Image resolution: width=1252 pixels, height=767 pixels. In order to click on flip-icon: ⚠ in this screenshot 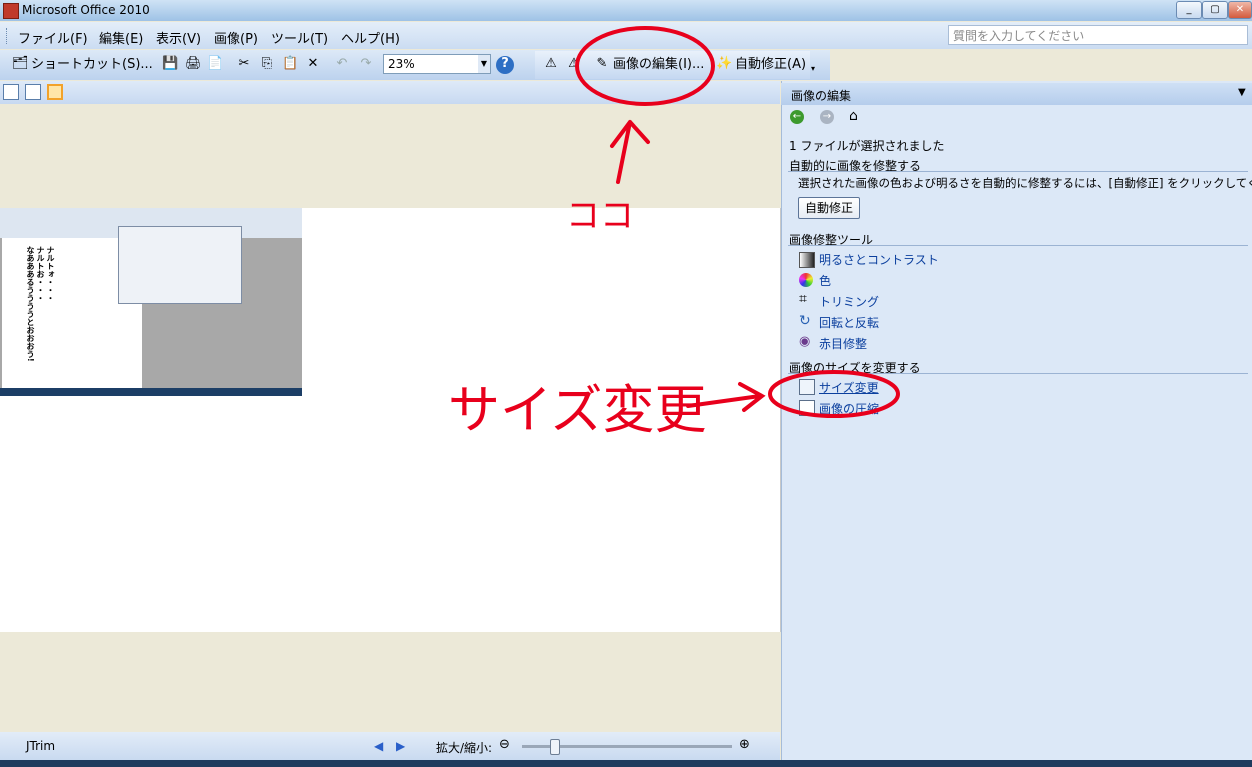, I will do `click(551, 64)`.